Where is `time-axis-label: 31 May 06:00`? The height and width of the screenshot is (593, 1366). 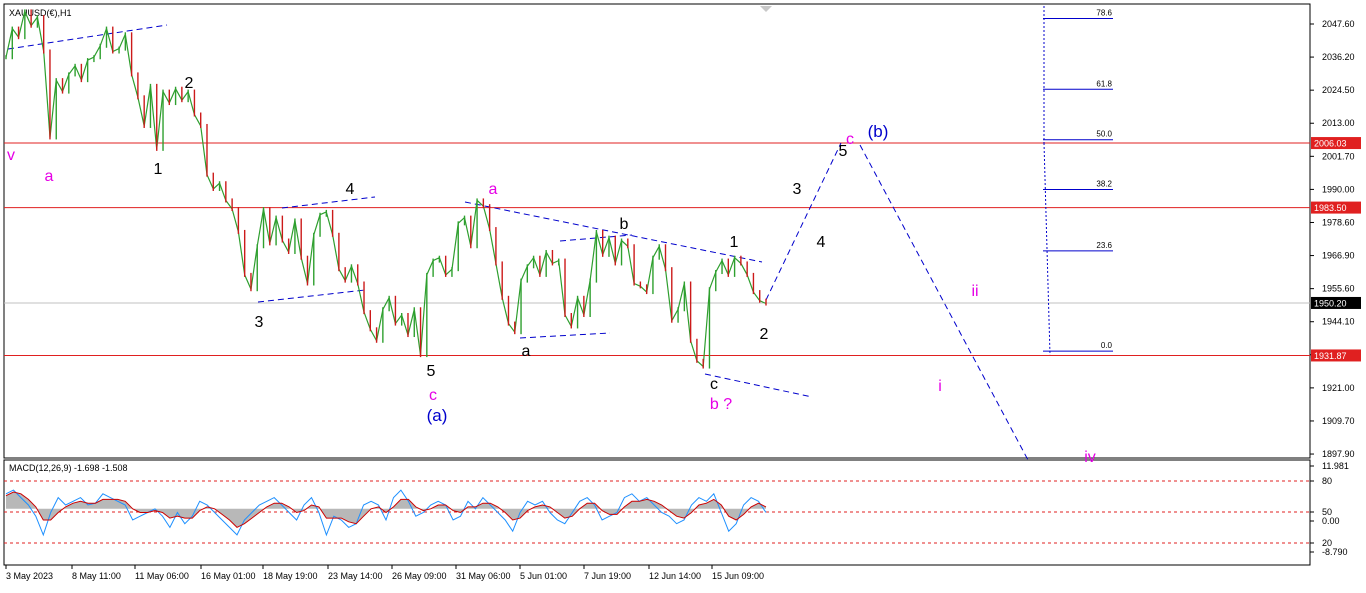
time-axis-label: 31 May 06:00 is located at coordinates (483, 576).